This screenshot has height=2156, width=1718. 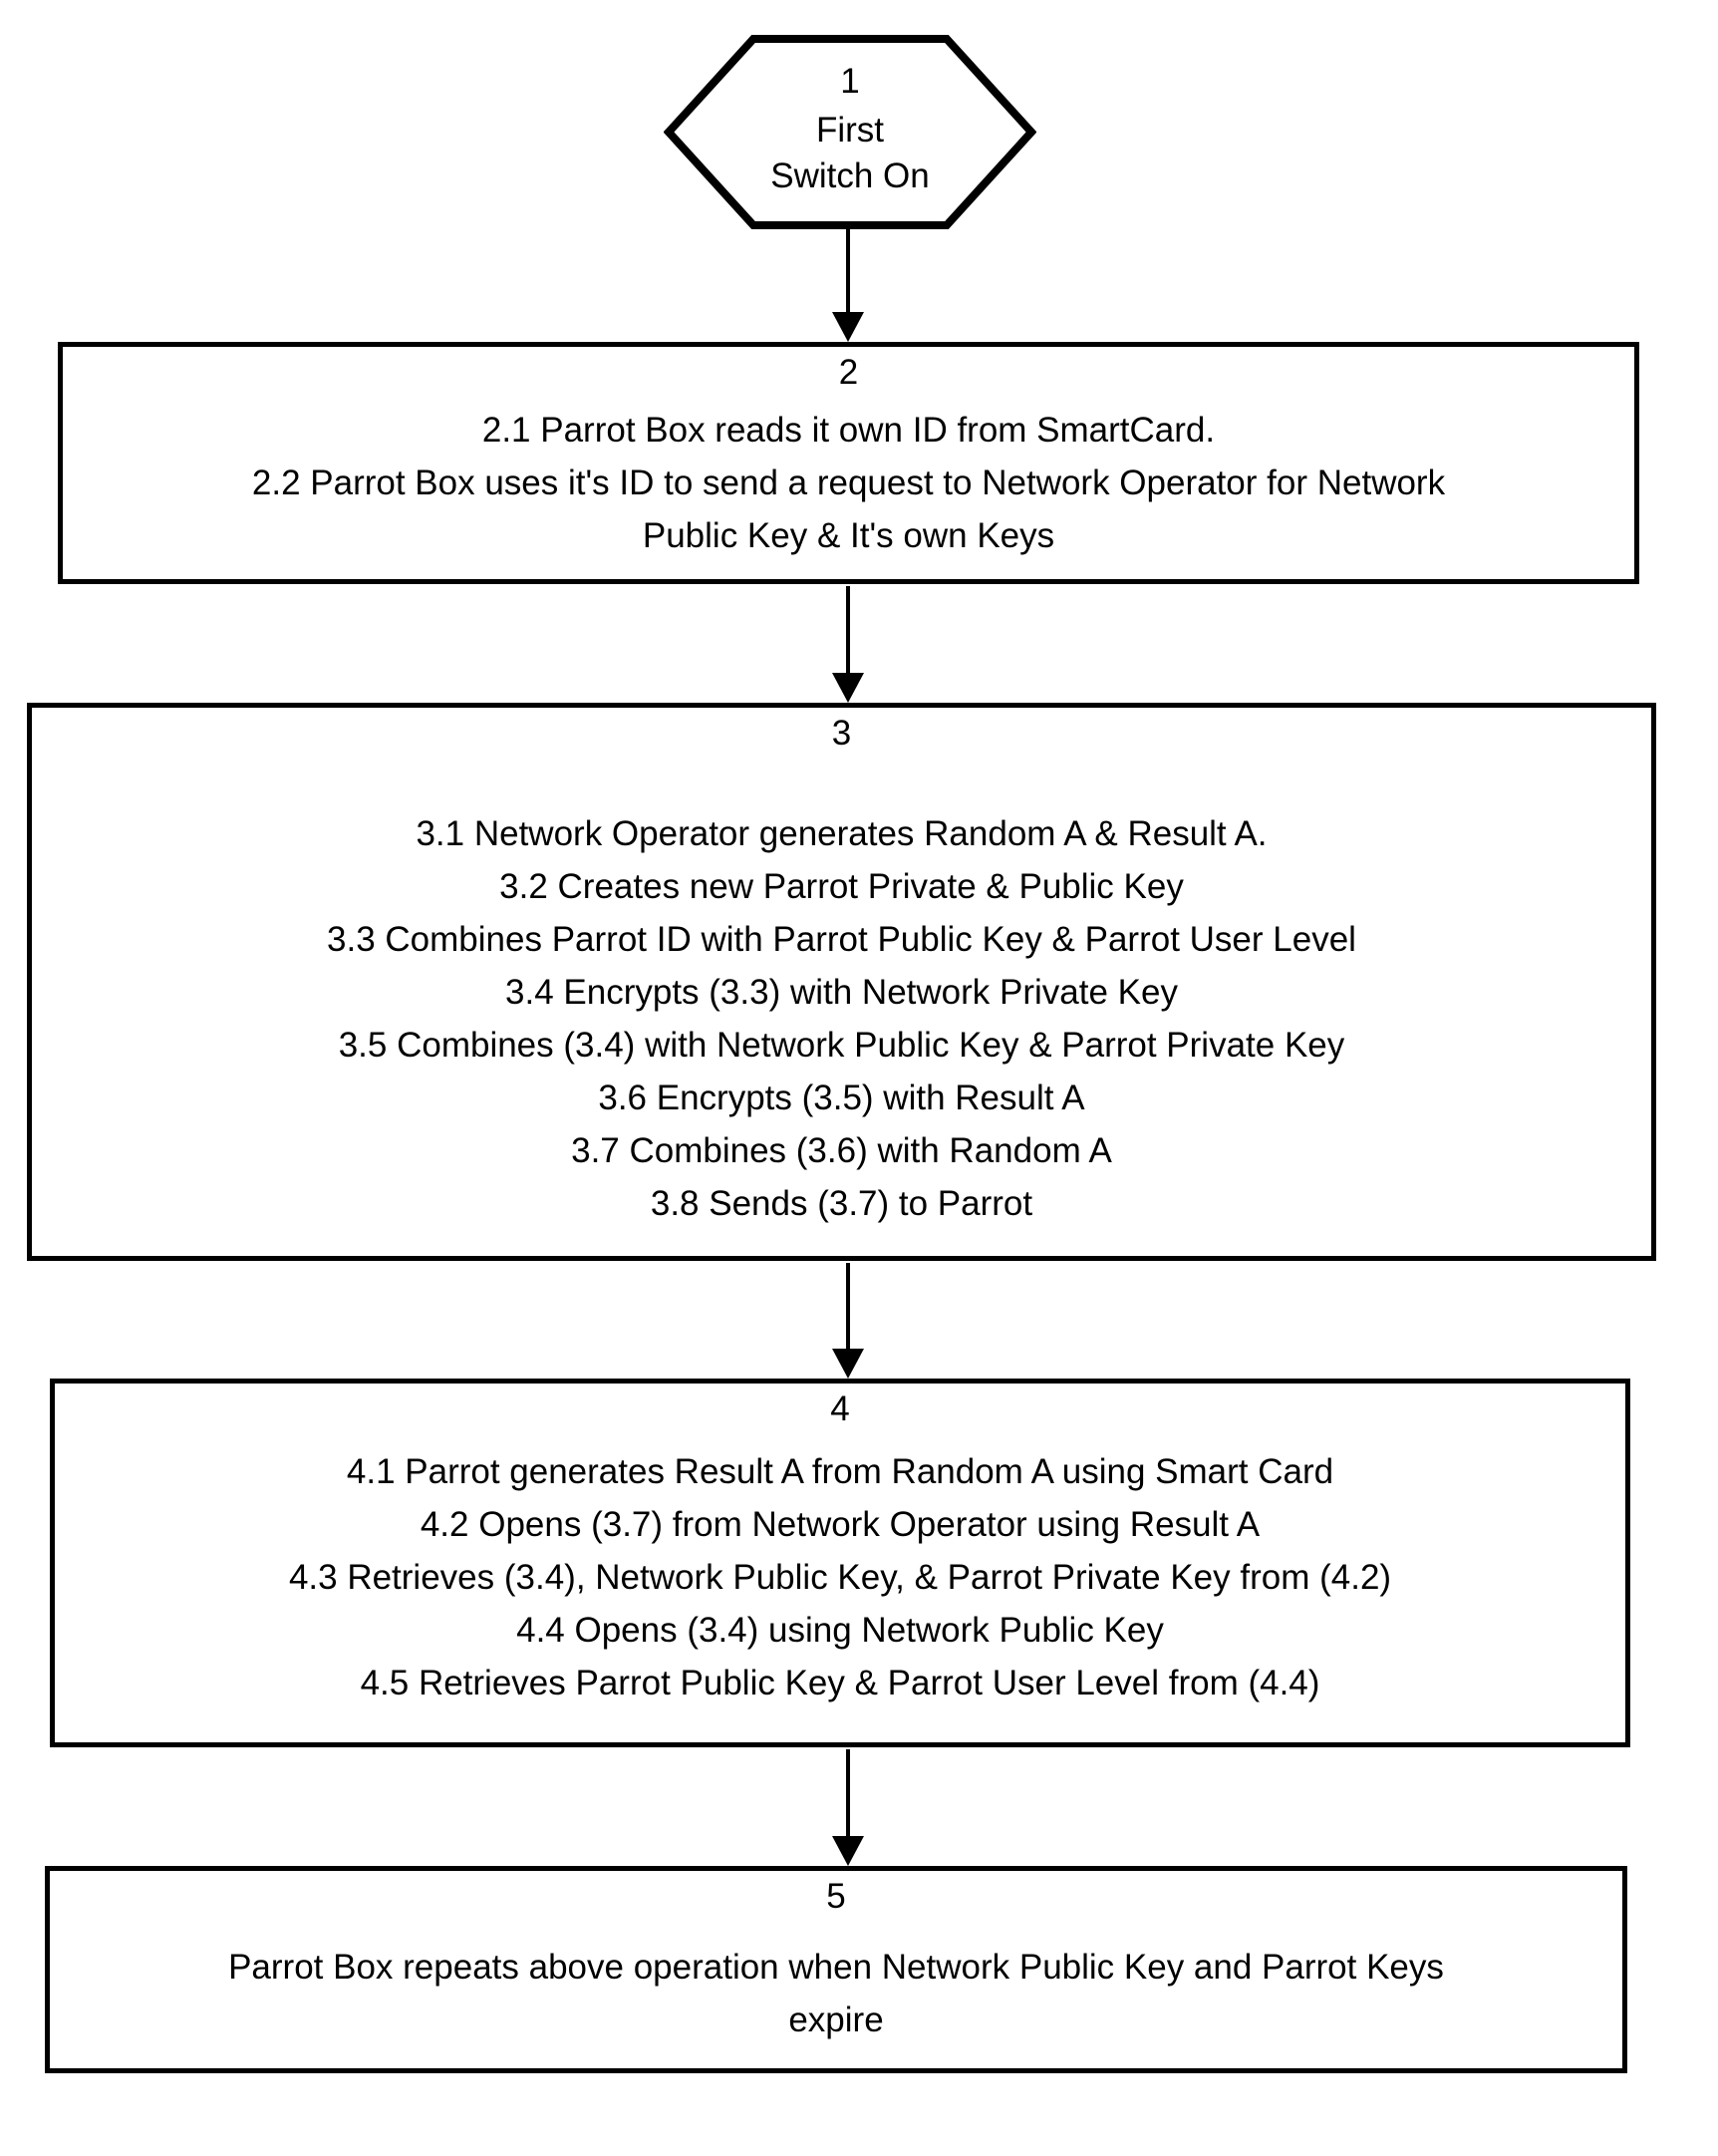 What do you see at coordinates (840, 1631) in the screenshot?
I see `node-4-line-4: 4.4 Opens (3.4) using Network Public Key` at bounding box center [840, 1631].